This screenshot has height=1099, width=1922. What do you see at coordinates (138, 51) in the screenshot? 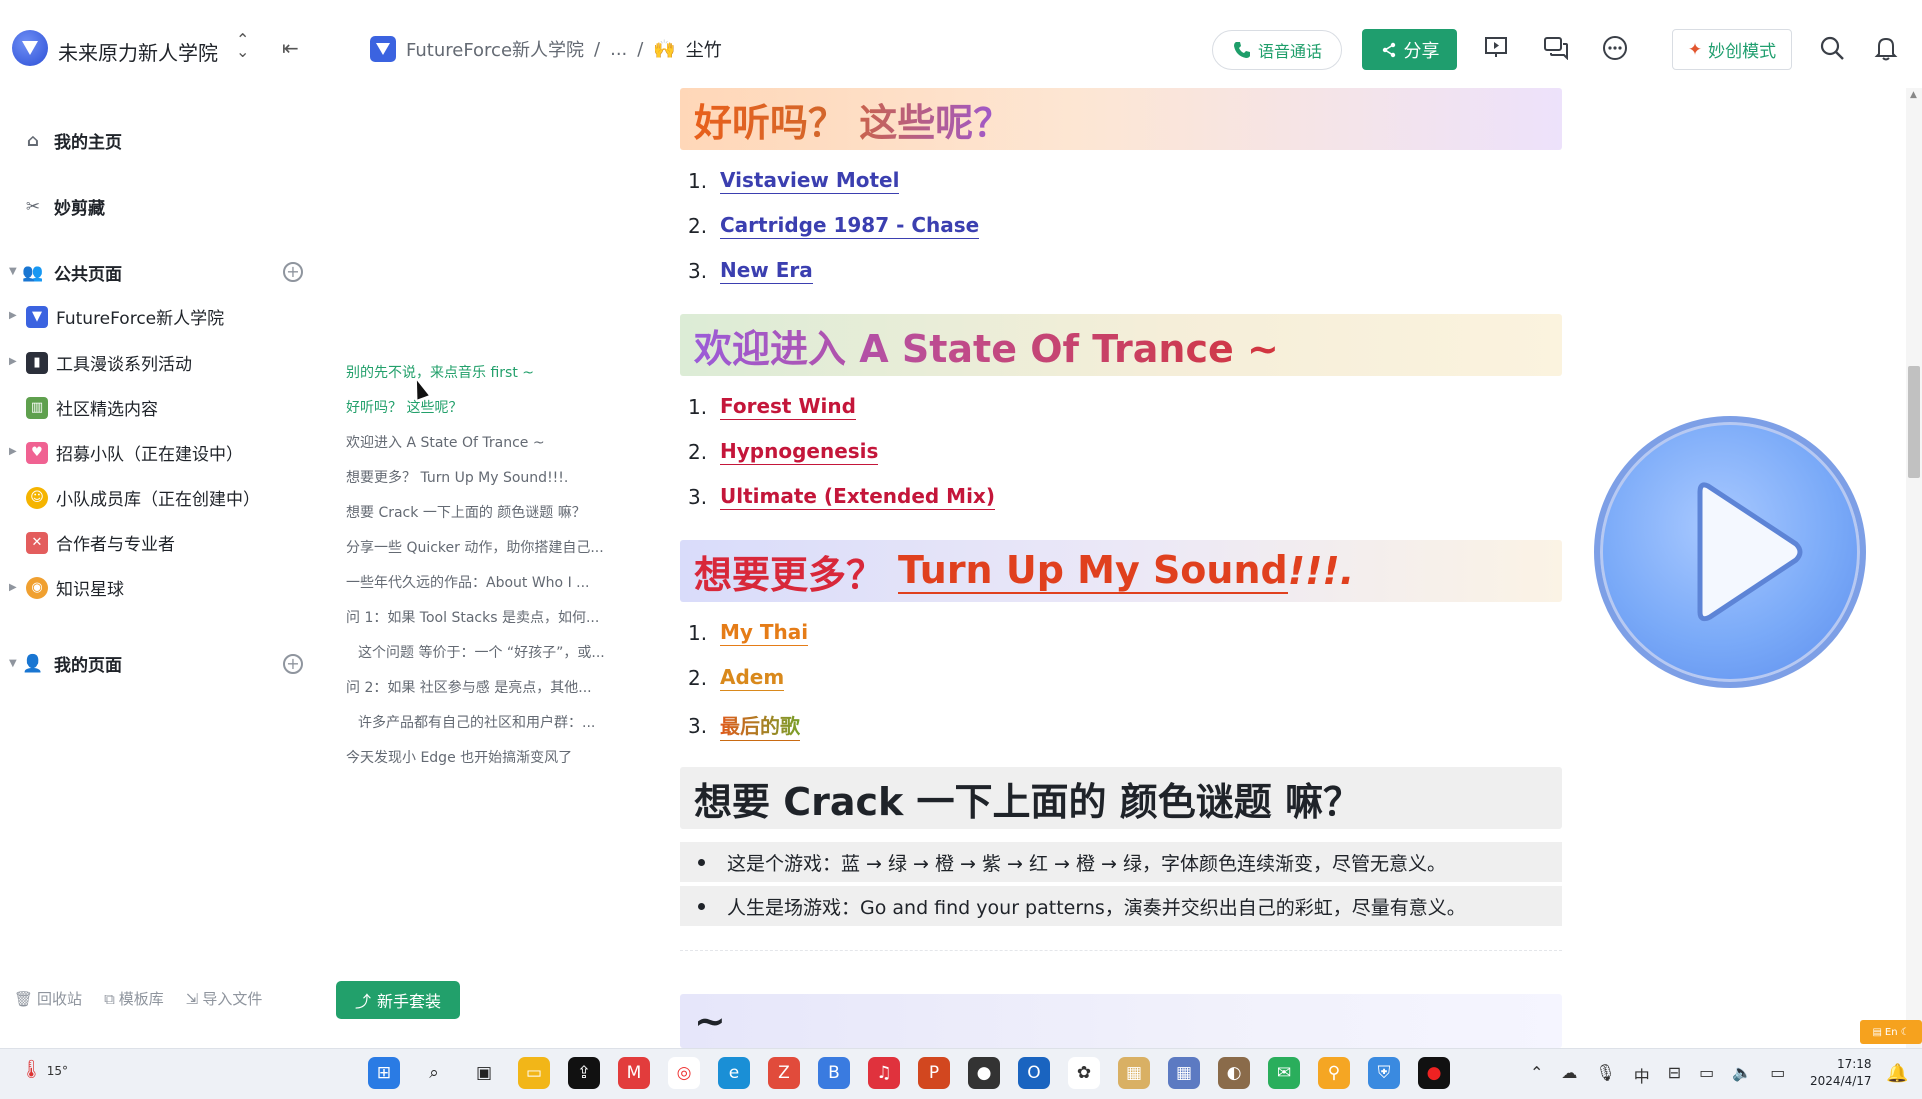
I see `workspace-name: 未来原力新人学院` at bounding box center [138, 51].